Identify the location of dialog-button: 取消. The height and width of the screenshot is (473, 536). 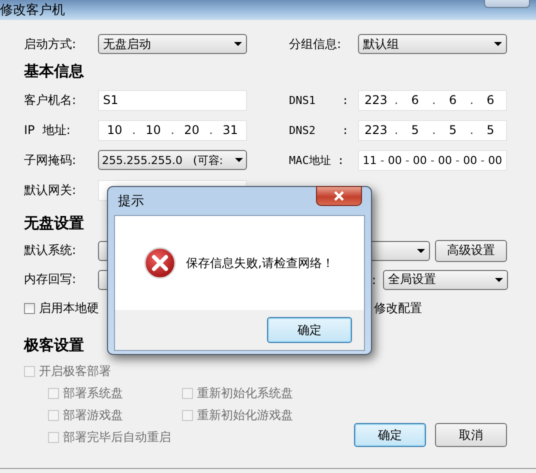
(471, 435).